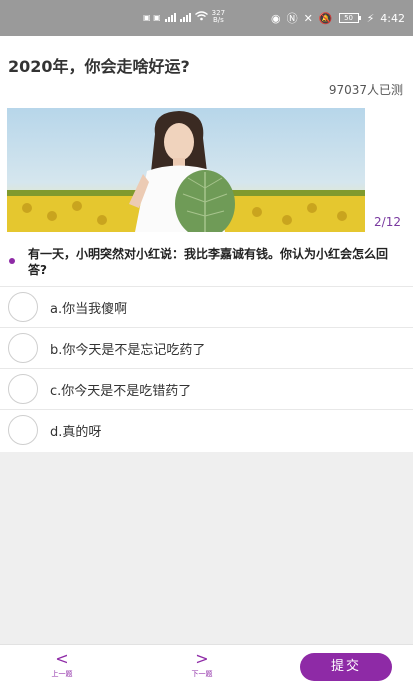  What do you see at coordinates (346, 667) in the screenshot?
I see `submit-button: 提交` at bounding box center [346, 667].